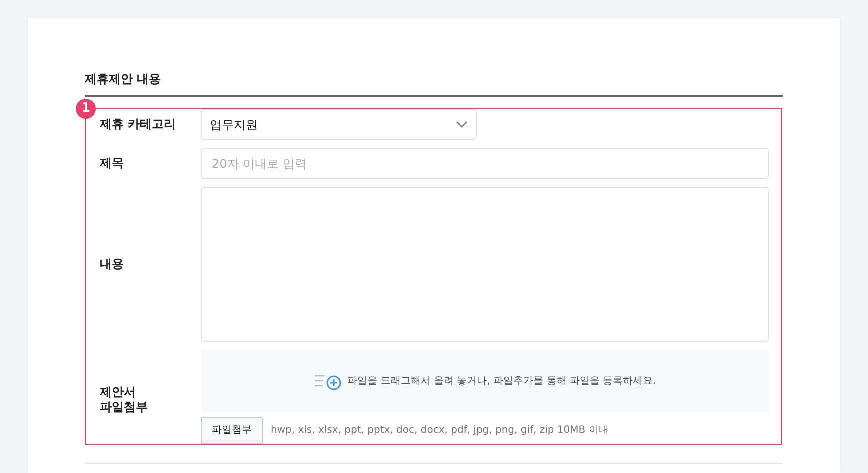 This screenshot has width=868, height=473. What do you see at coordinates (328, 381) in the screenshot?
I see `add-file-icon` at bounding box center [328, 381].